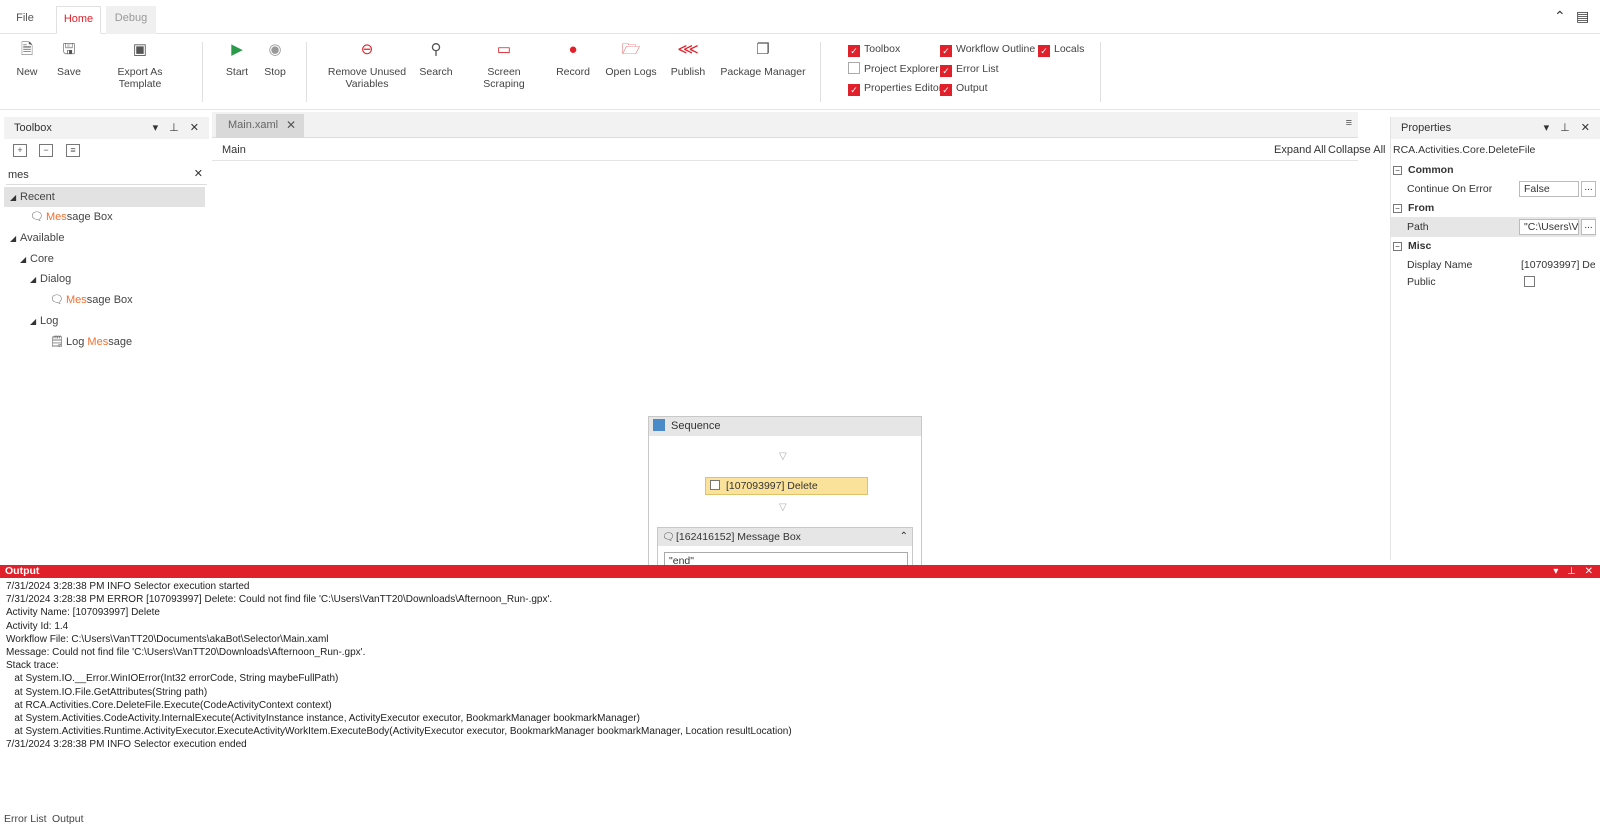 The width and height of the screenshot is (1600, 828). Describe the element at coordinates (1549, 189) in the screenshot. I see `continue-on-error-value: False` at that location.